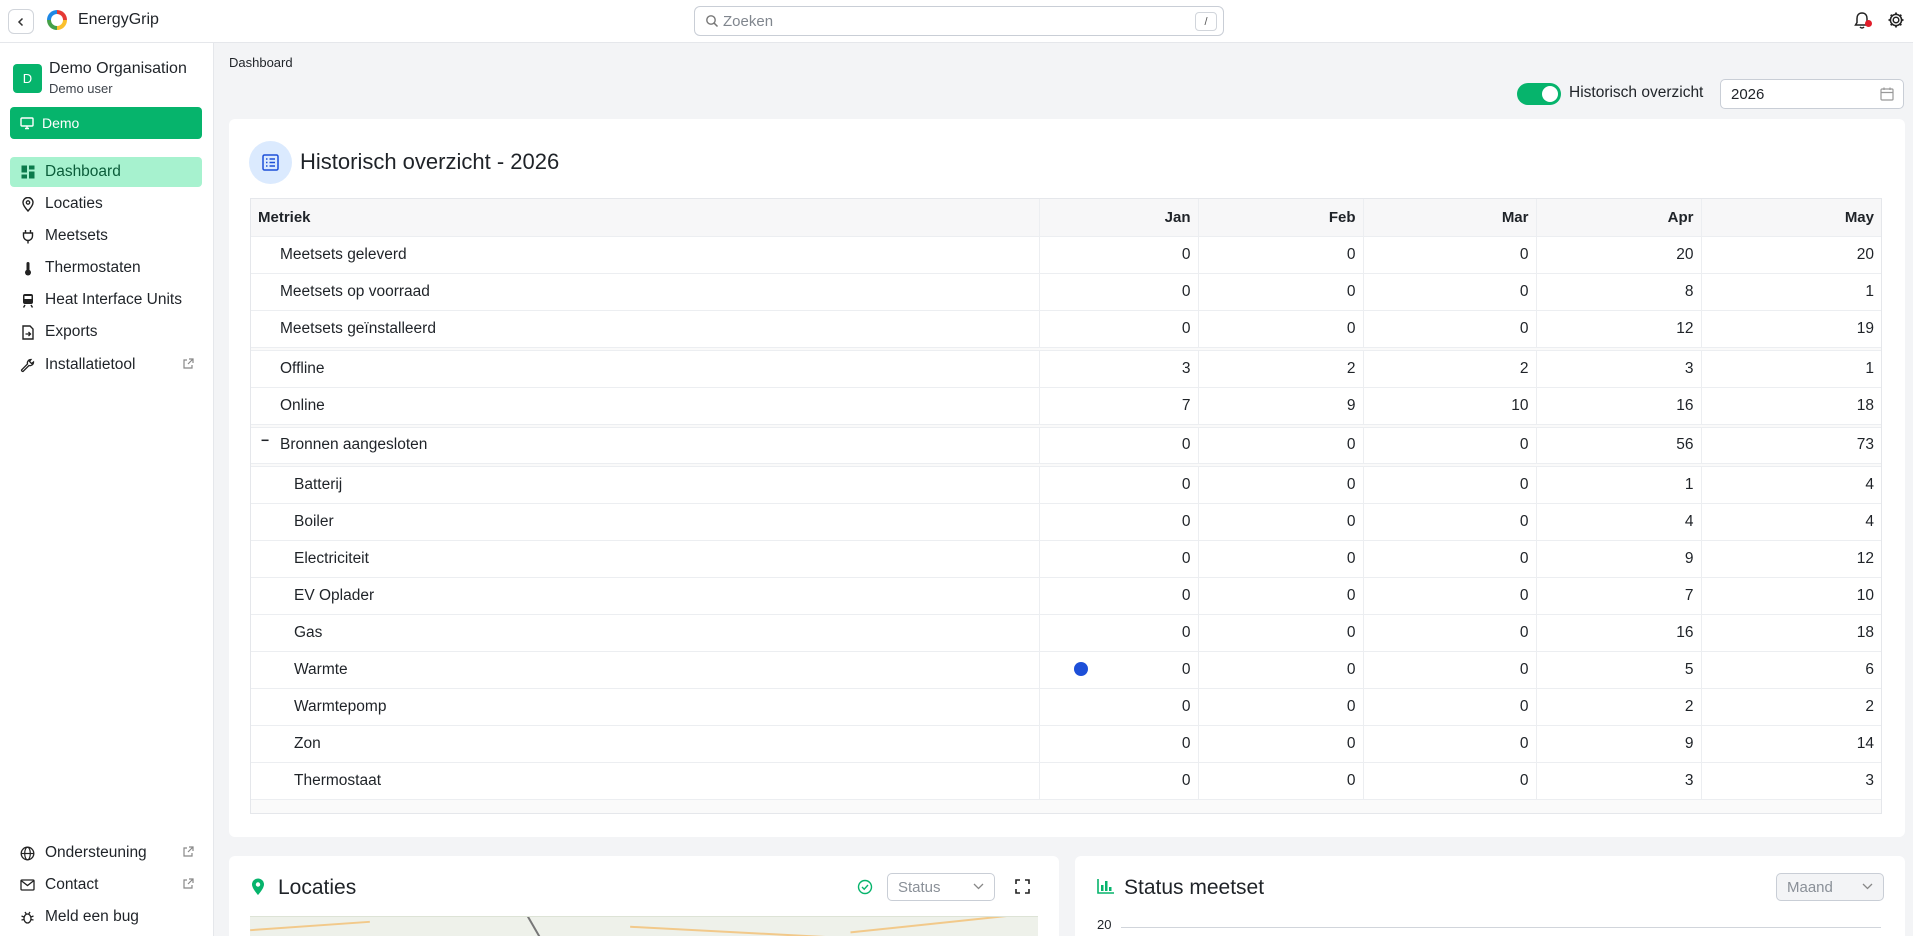 The width and height of the screenshot is (1913, 936). Describe the element at coordinates (645, 670) in the screenshot. I see `row-label: Warmte` at that location.